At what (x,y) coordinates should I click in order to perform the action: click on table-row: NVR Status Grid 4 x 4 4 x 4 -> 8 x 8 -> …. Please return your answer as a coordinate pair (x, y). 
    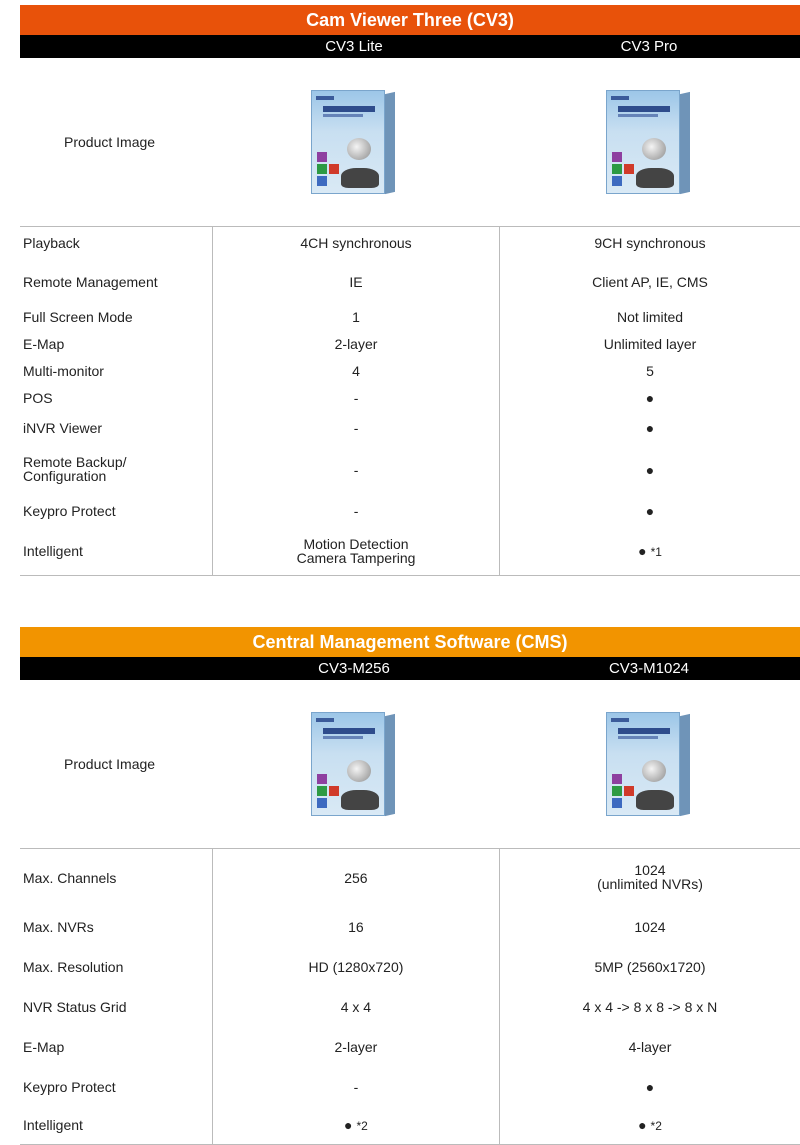
    Looking at the image, I should click on (410, 1006).